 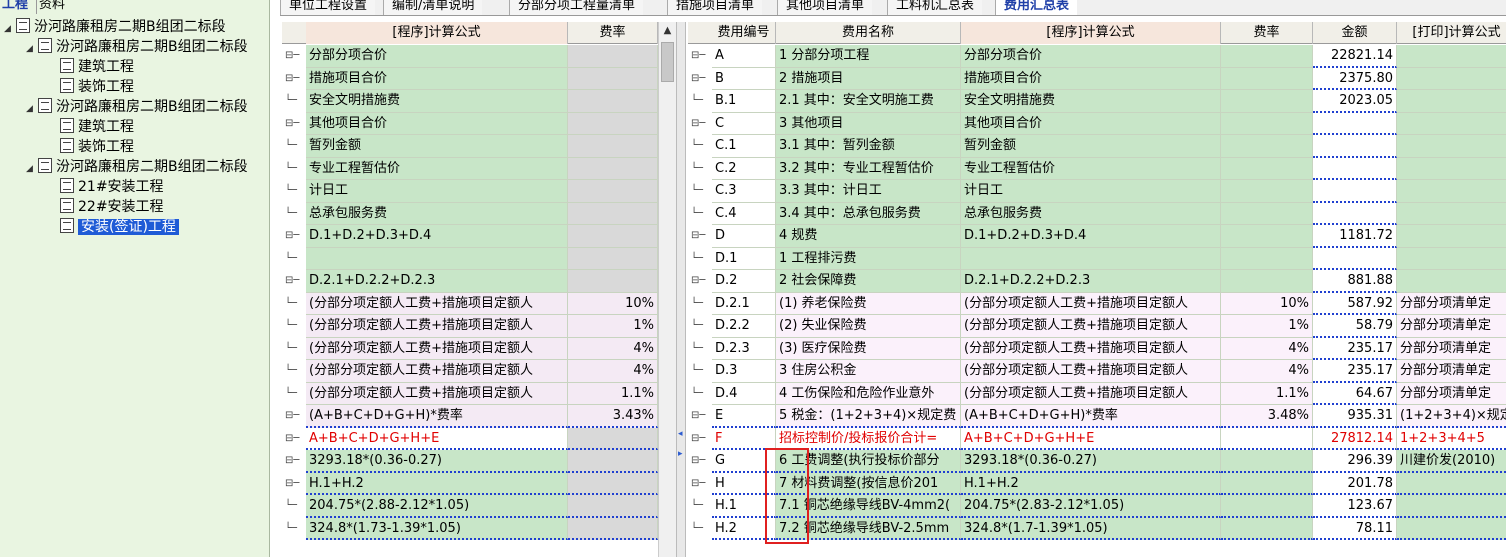 What do you see at coordinates (437, 213) in the screenshot?
I see `formula-cell: 总承包服务费` at bounding box center [437, 213].